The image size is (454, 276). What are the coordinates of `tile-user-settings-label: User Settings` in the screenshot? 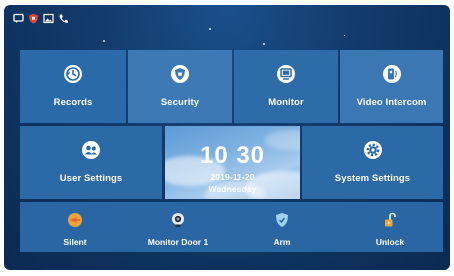 It's located at (91, 178).